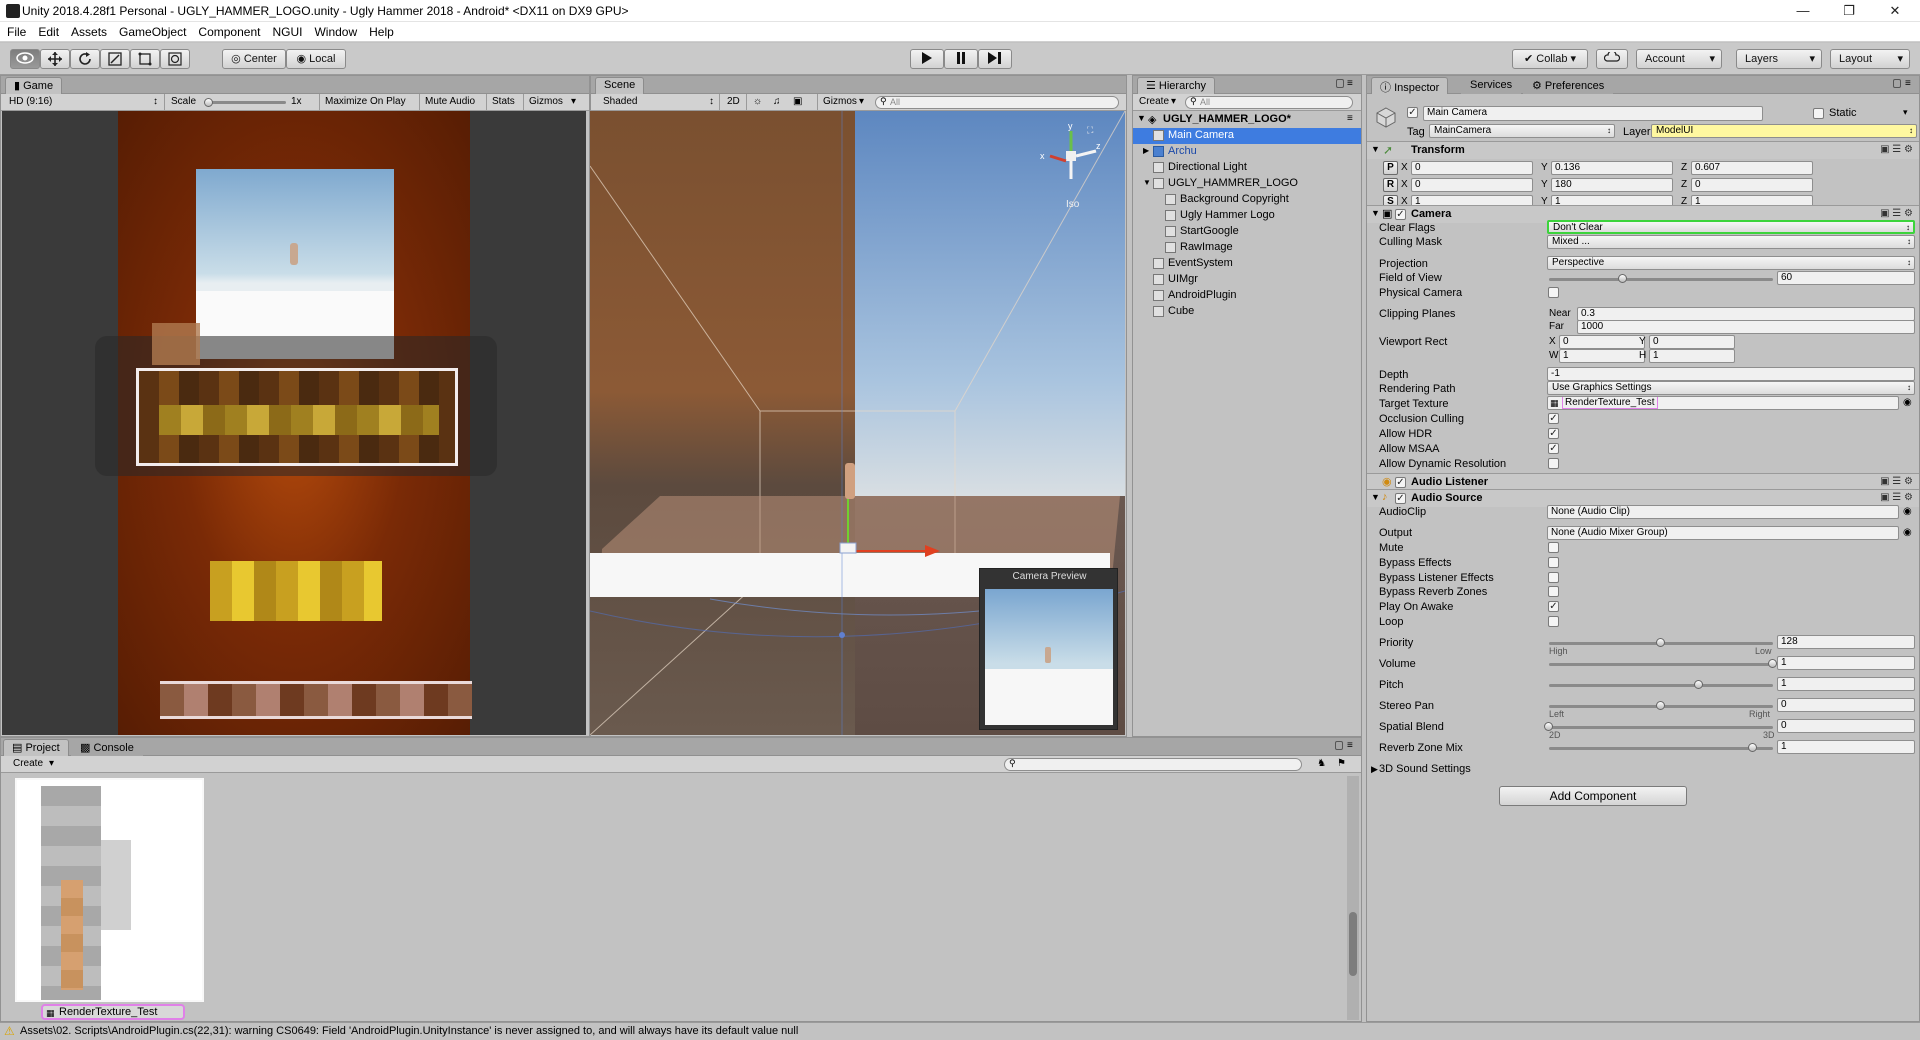  I want to click on create-dropdown: Create, so click(1154, 101).